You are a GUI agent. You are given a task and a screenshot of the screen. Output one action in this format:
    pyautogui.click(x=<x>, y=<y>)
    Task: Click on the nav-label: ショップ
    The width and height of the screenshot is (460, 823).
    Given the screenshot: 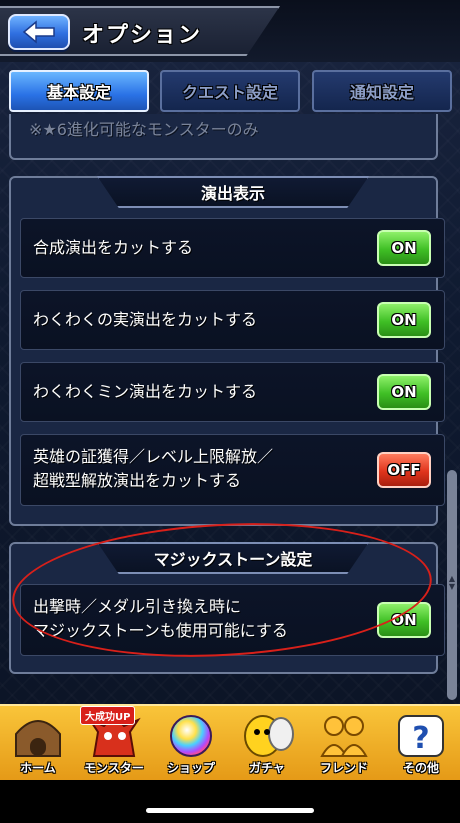 What is the action you would take?
    pyautogui.click(x=190, y=768)
    